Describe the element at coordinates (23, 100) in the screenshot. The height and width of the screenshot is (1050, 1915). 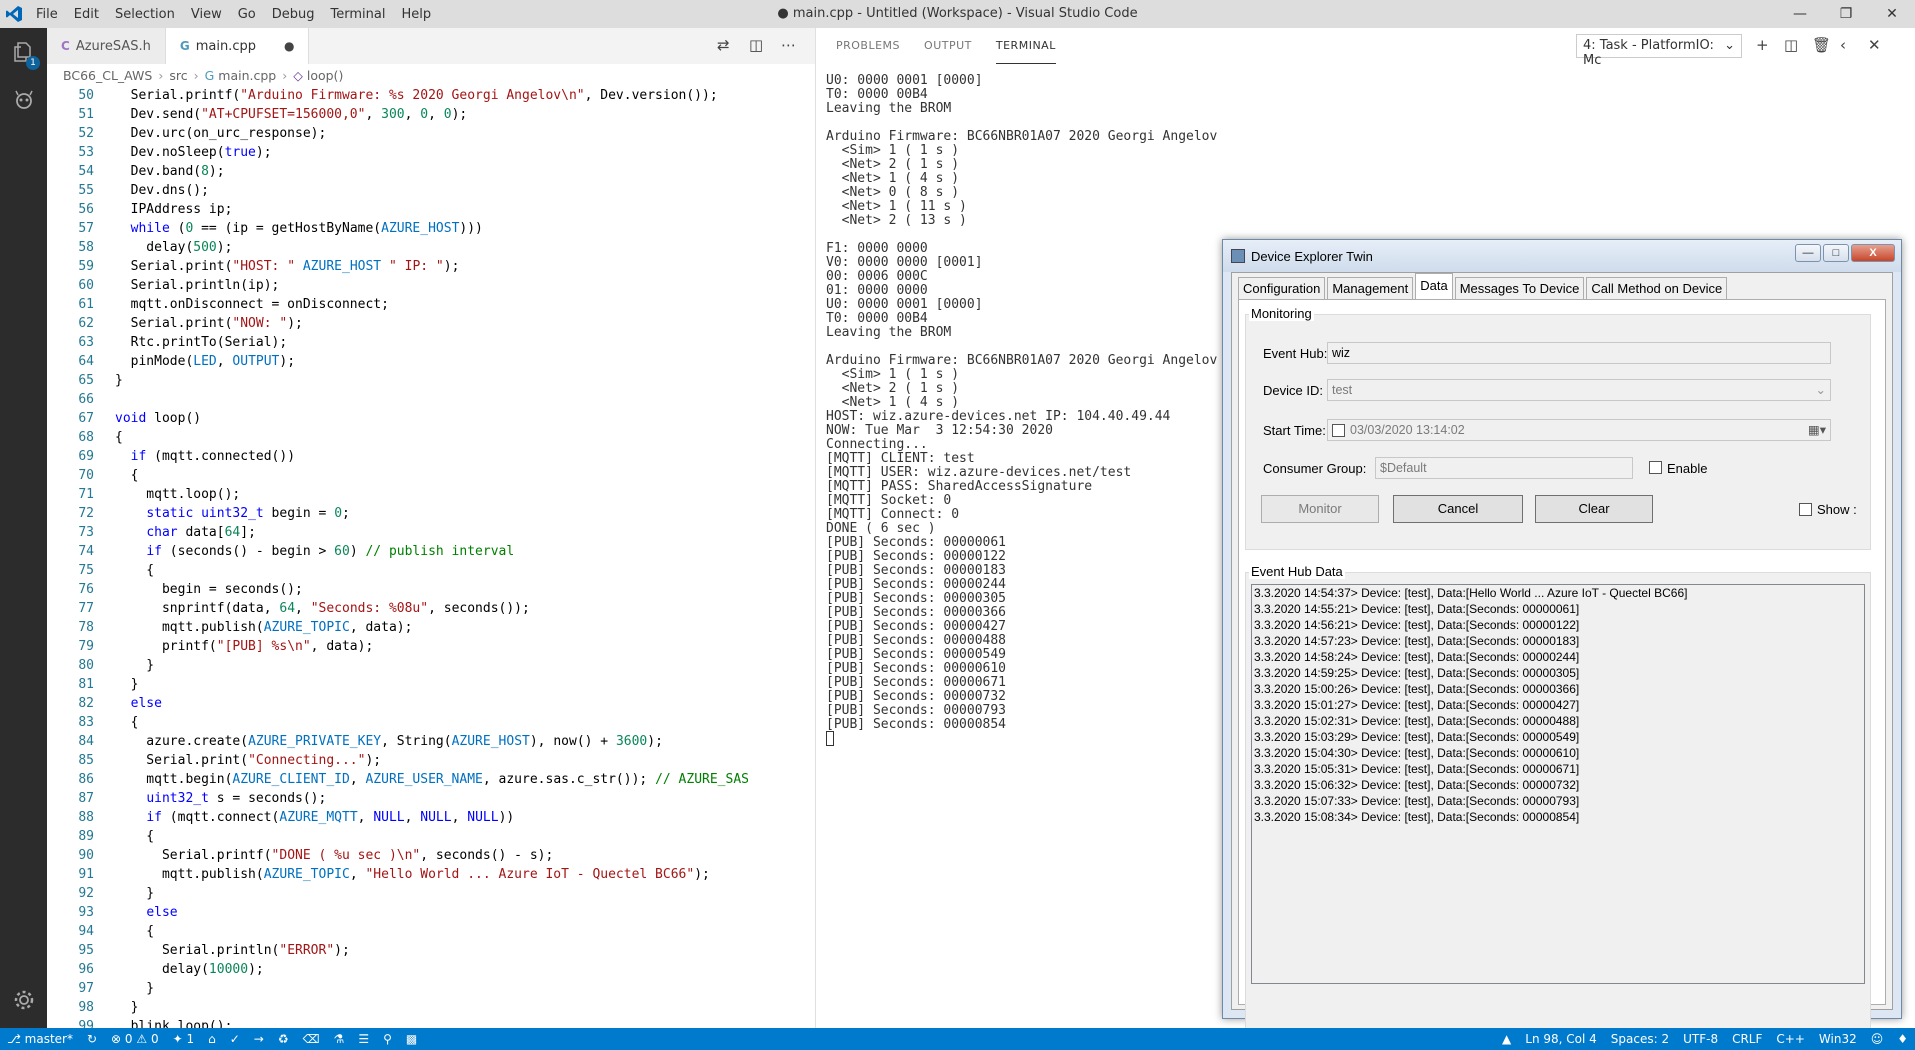
I see `platformio-icon` at that location.